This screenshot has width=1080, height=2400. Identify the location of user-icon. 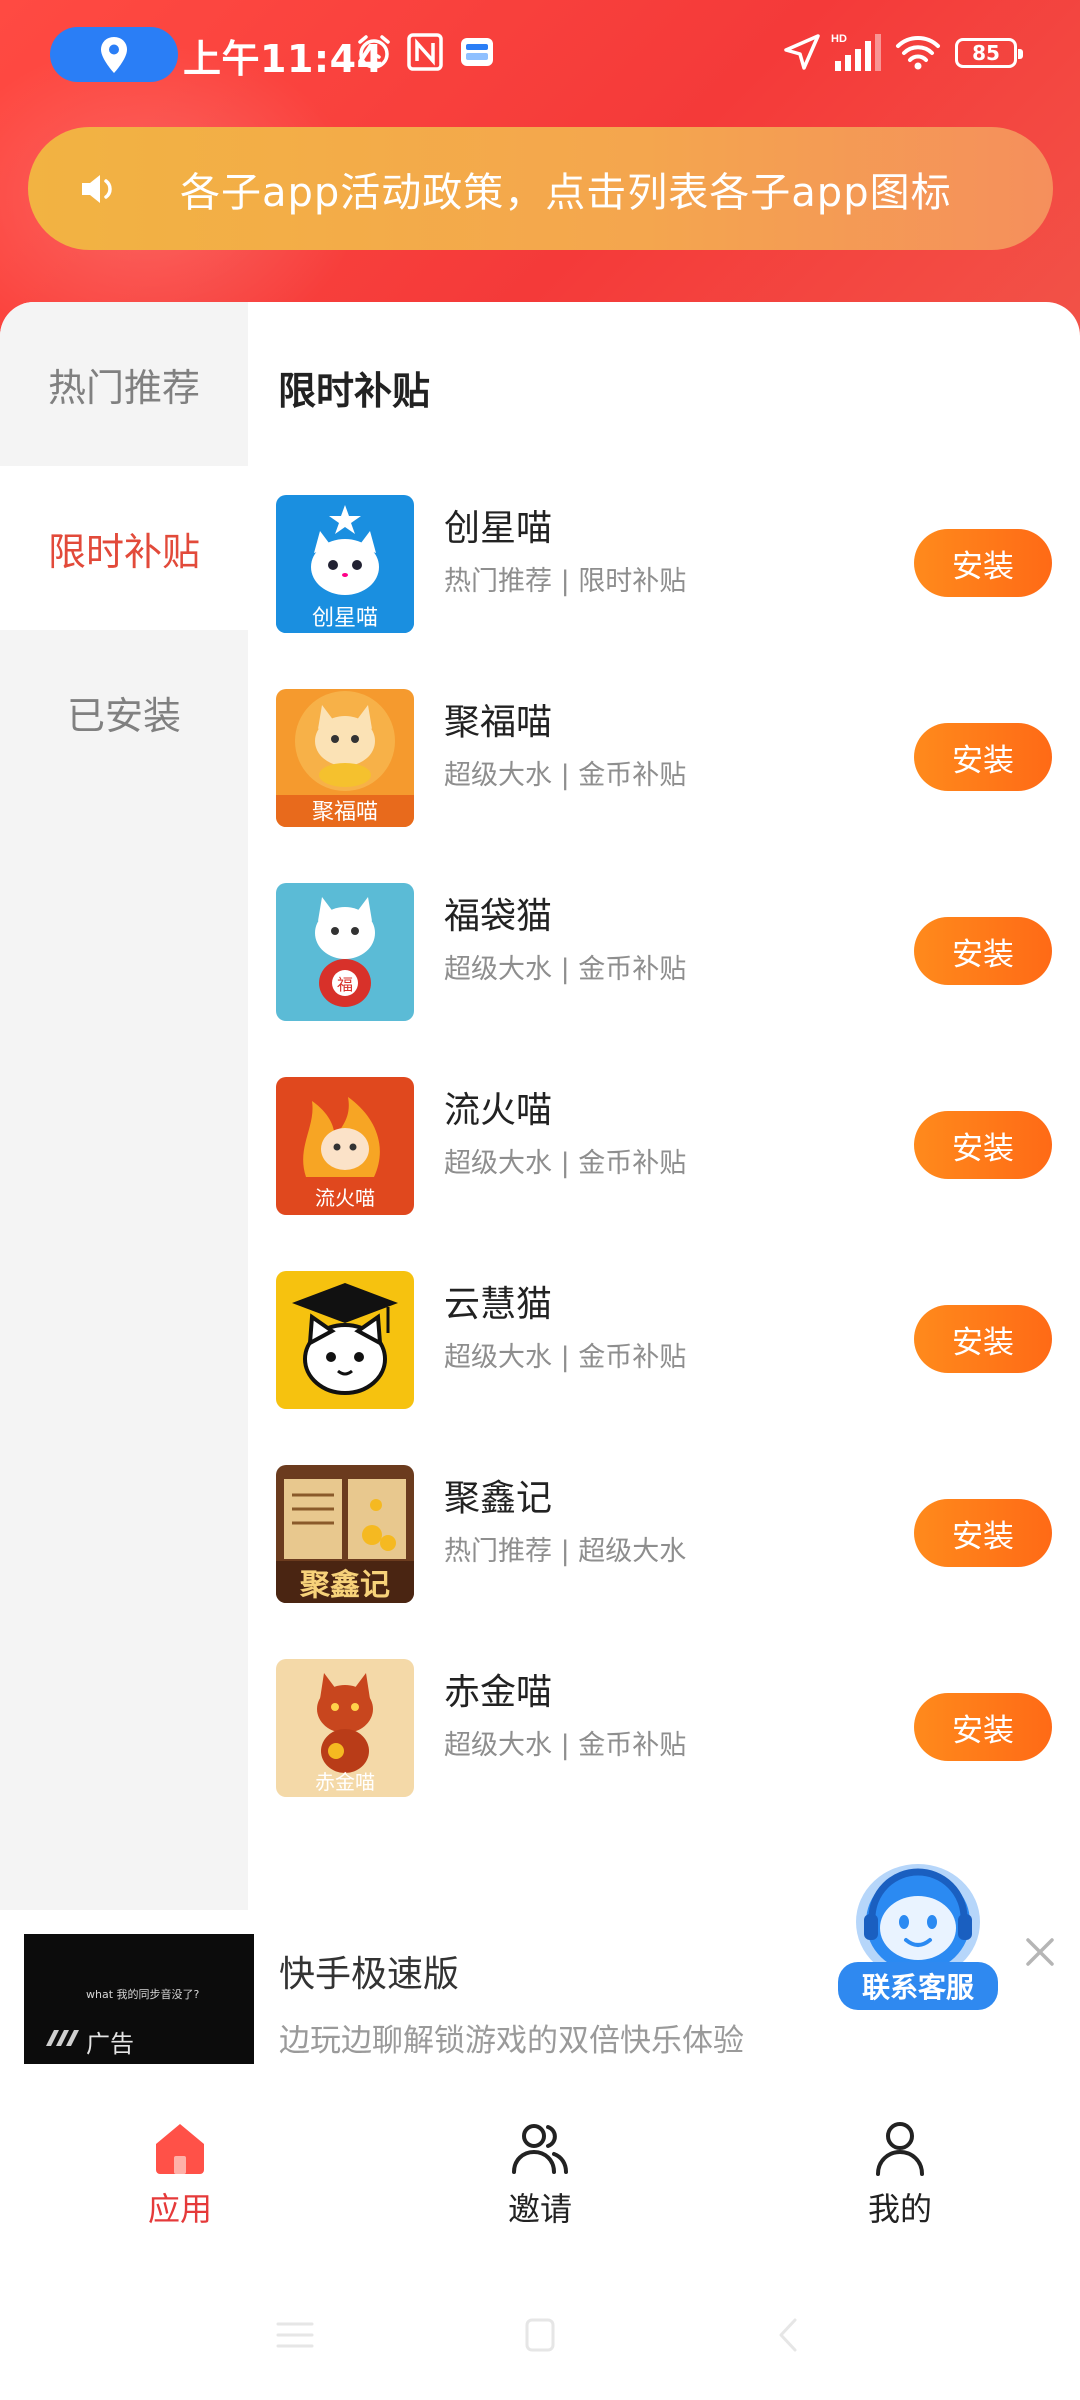
(900, 2149).